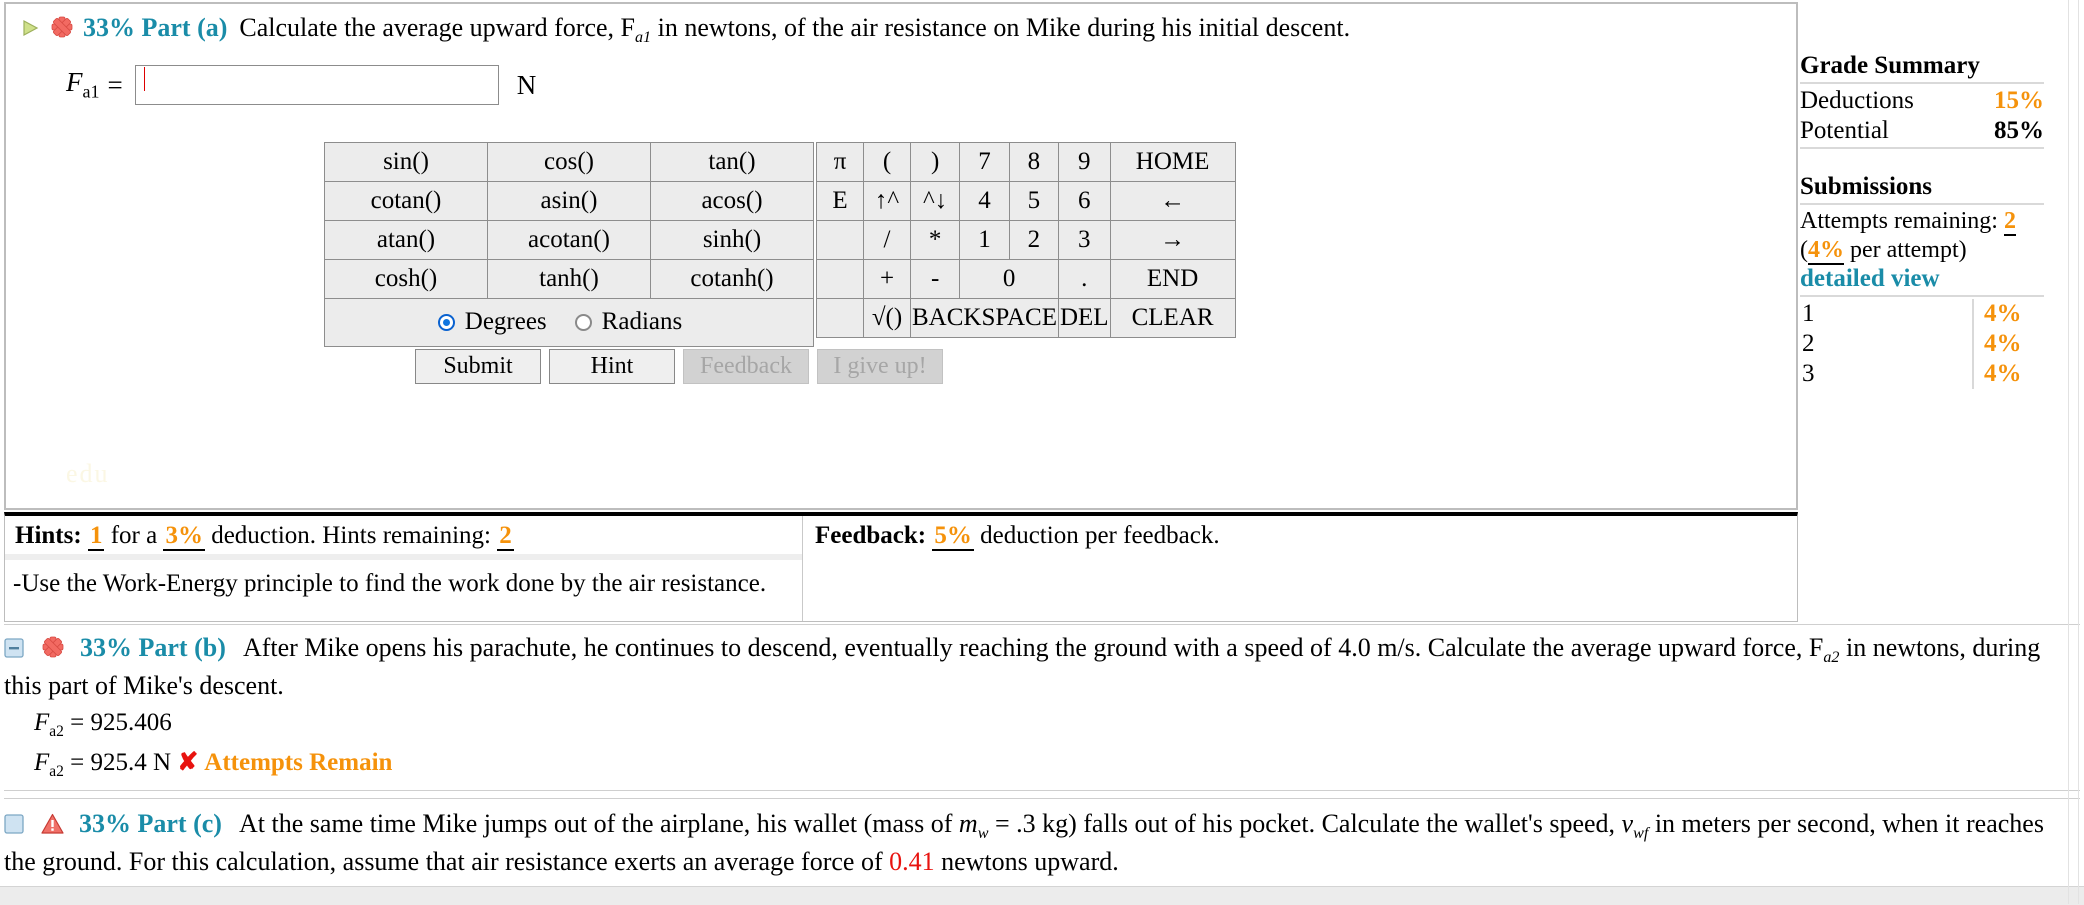  I want to click on feedback-column: Feedback: 5% deduction per feedback., so click(1300, 568).